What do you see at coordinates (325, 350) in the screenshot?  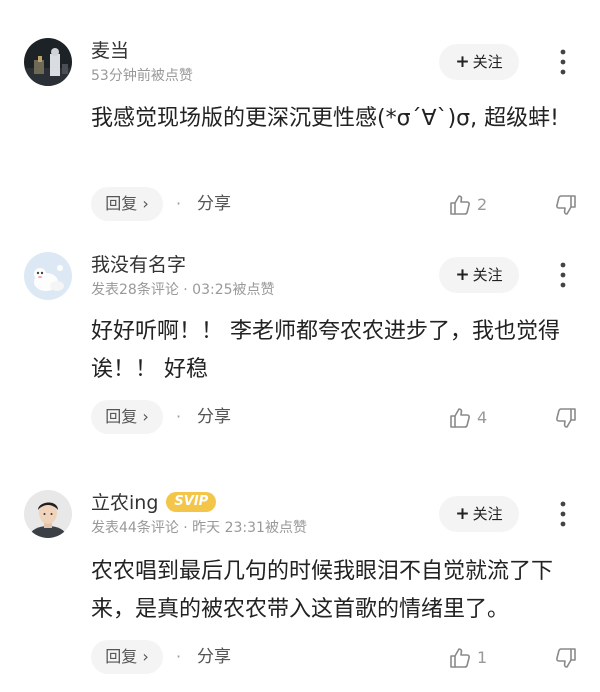 I see `comment-text: 好好听啊！！ 李老师都夸农农进步了，我也觉得诶！！ 好稳` at bounding box center [325, 350].